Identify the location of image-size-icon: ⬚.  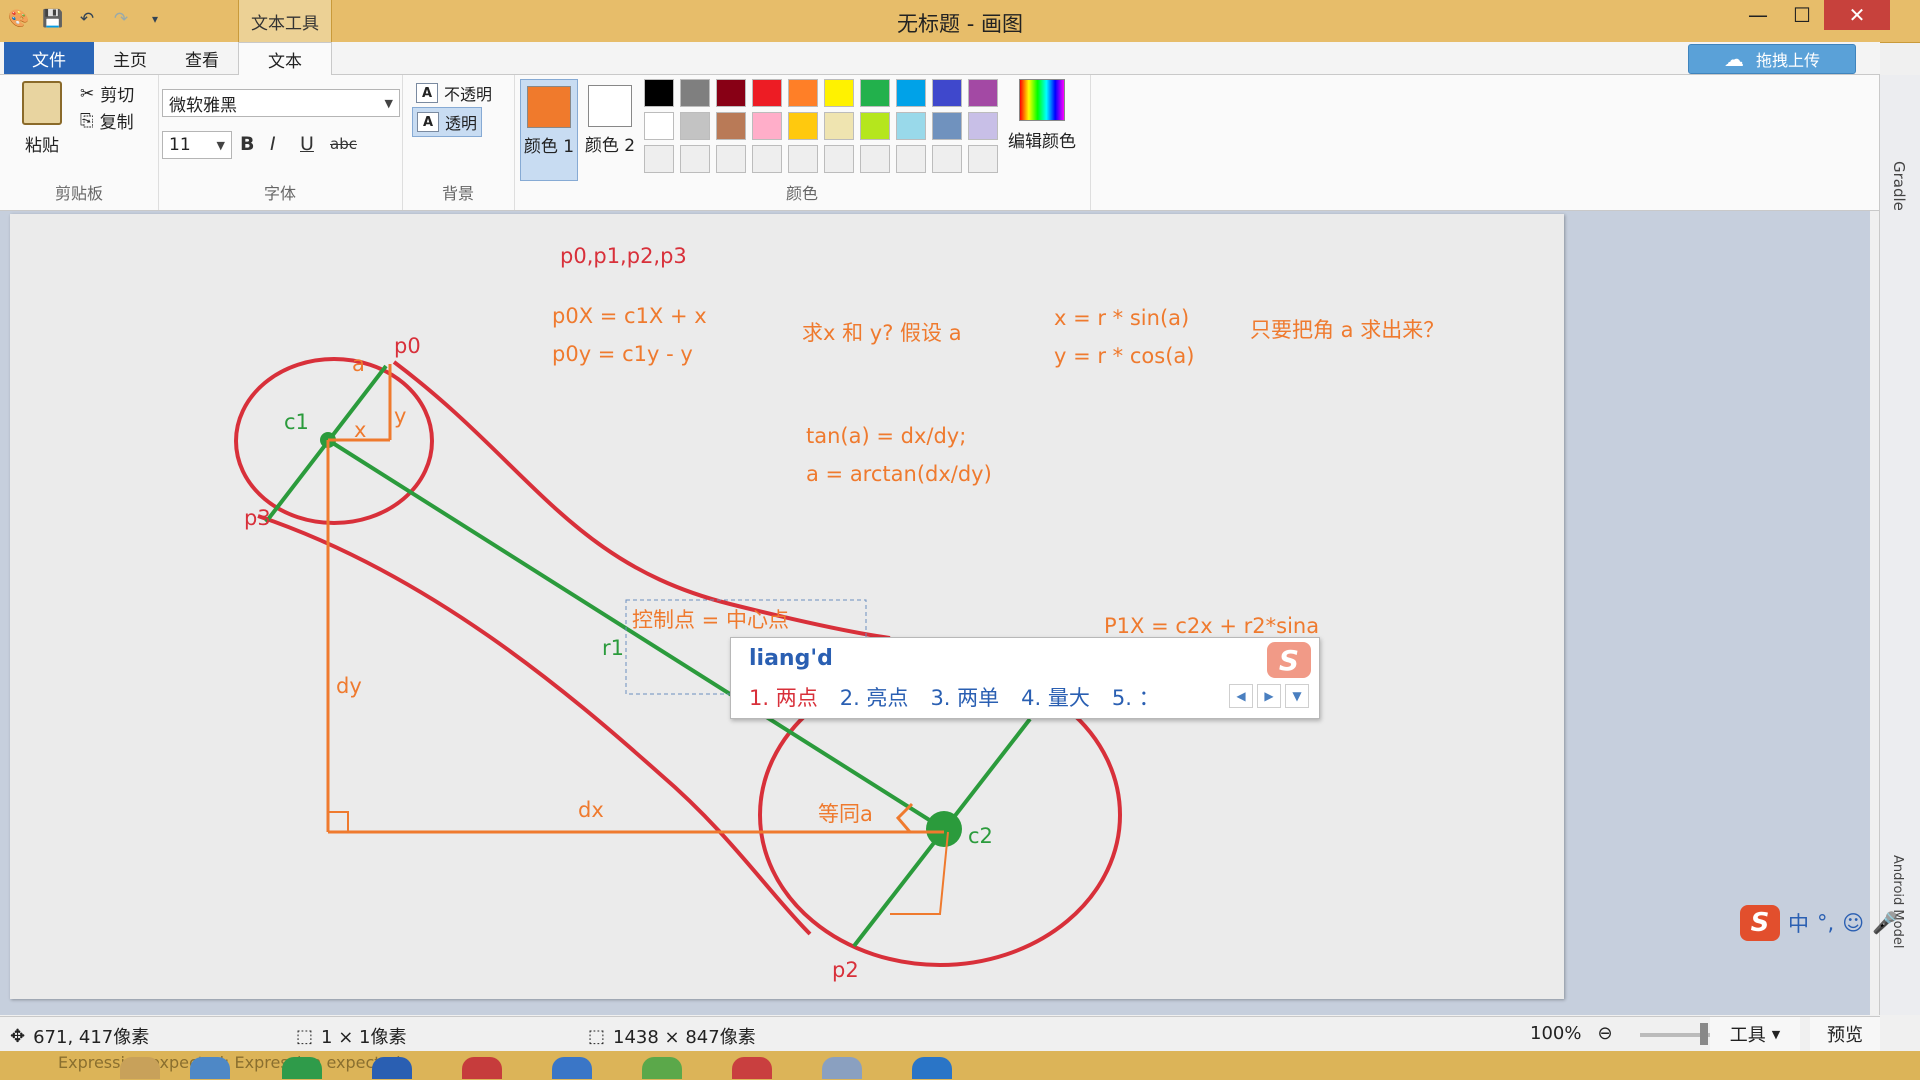
(597, 1036).